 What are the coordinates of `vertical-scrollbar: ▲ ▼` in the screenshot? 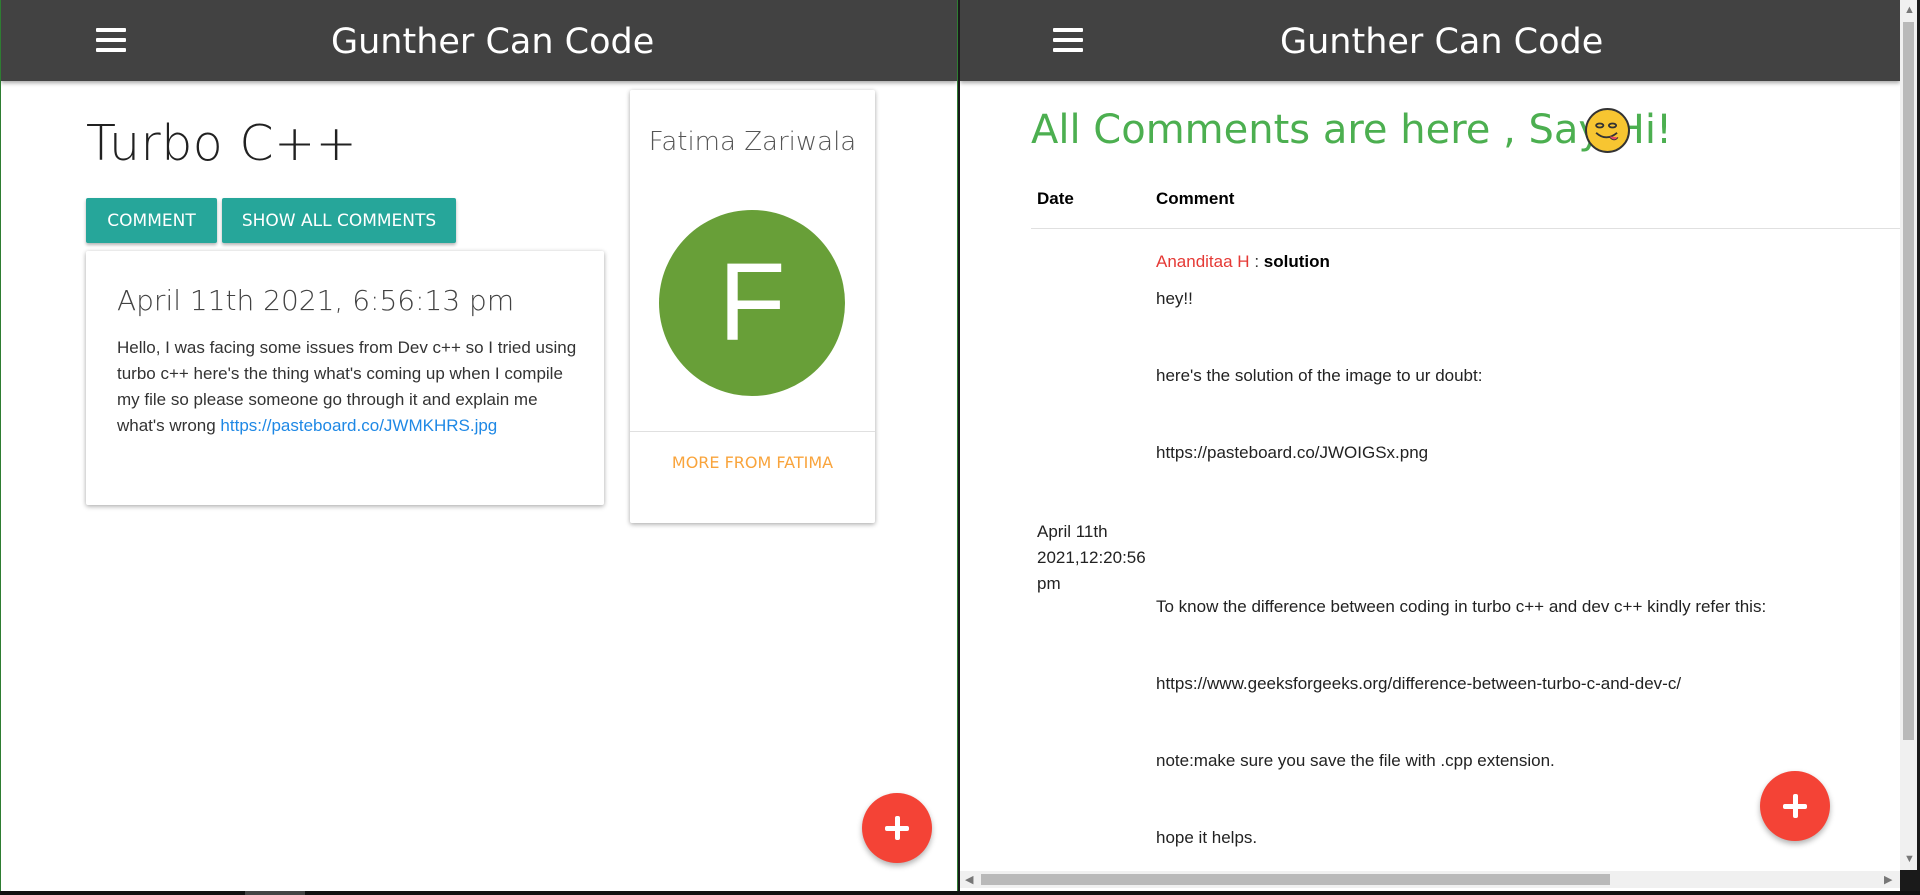 It's located at (1908, 435).